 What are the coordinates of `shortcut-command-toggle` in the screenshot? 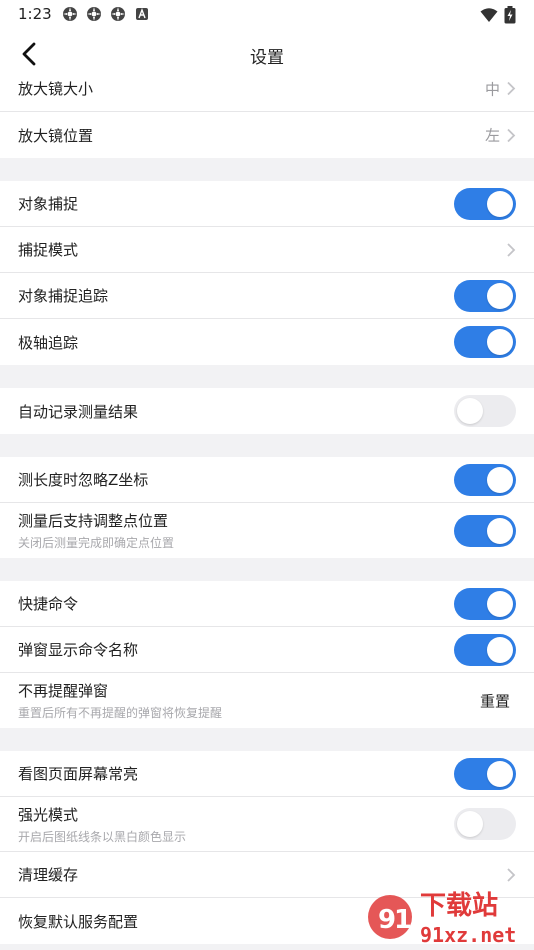 It's located at (485, 603).